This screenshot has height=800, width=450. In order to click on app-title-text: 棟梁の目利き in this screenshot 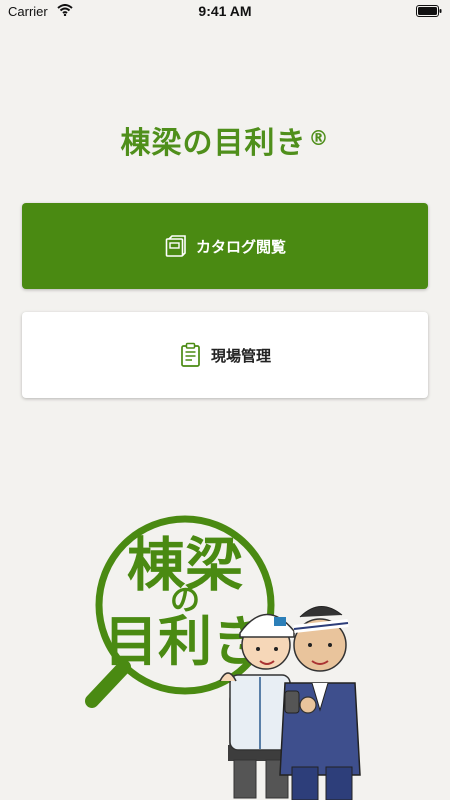, I will do `click(213, 143)`.